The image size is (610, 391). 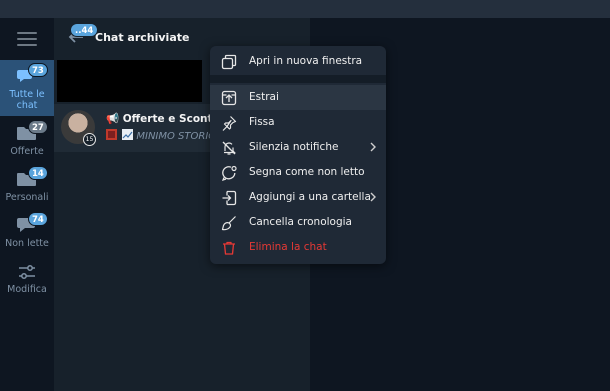 I want to click on folder-badge: 74, so click(x=38, y=219).